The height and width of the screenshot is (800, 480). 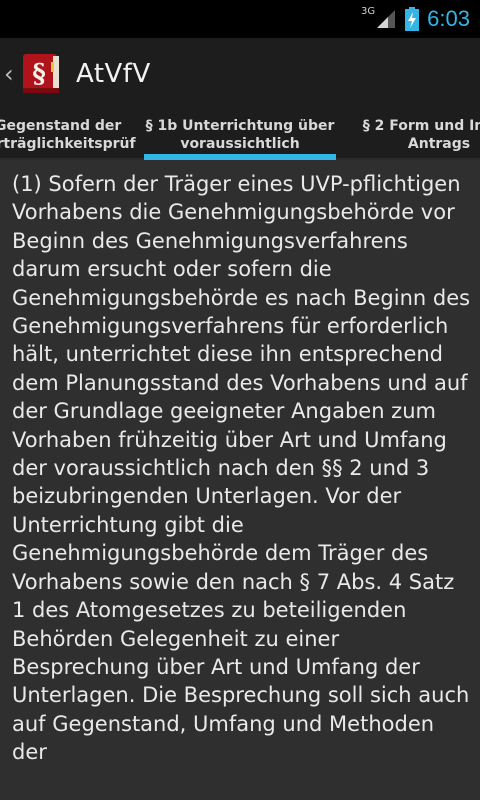 I want to click on status-bar: 3G 6:03, so click(x=240, y=19).